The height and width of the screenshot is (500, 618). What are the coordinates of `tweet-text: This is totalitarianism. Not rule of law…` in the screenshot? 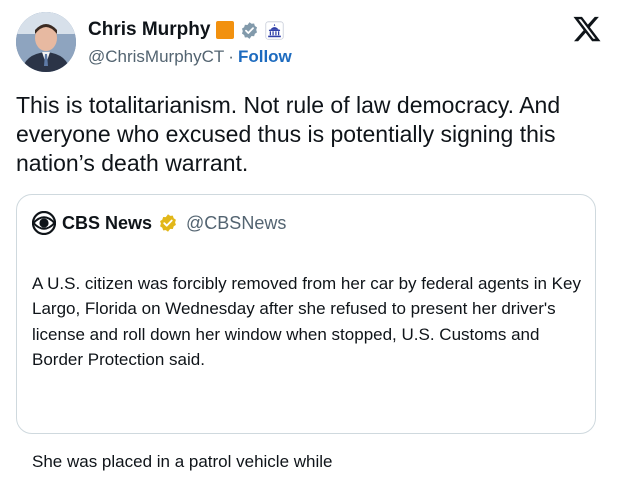 It's located at (288, 134).